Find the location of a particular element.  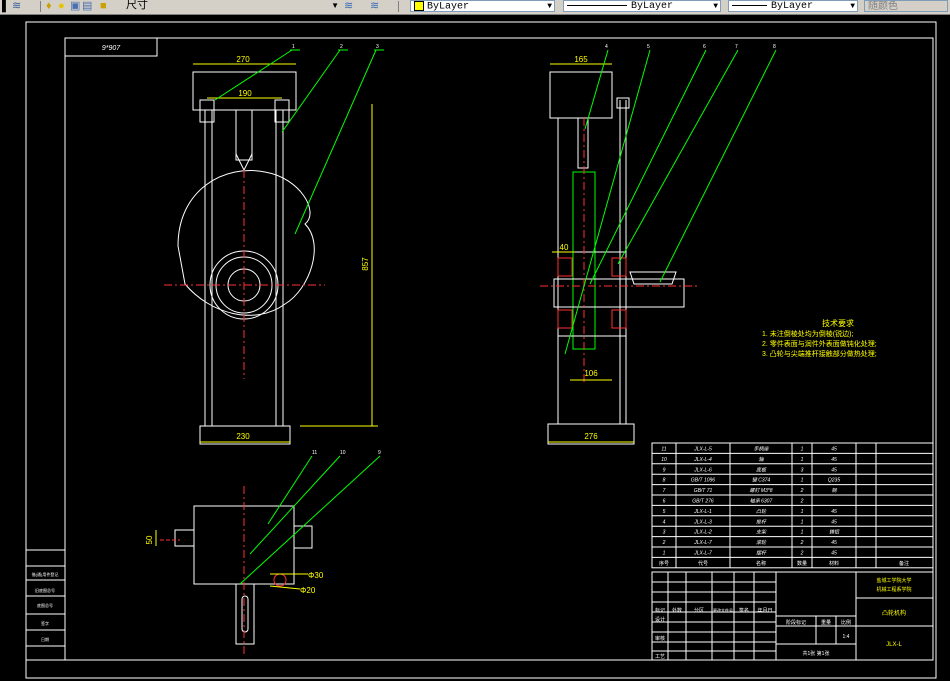

tb-design: 设计 is located at coordinates (660, 619).